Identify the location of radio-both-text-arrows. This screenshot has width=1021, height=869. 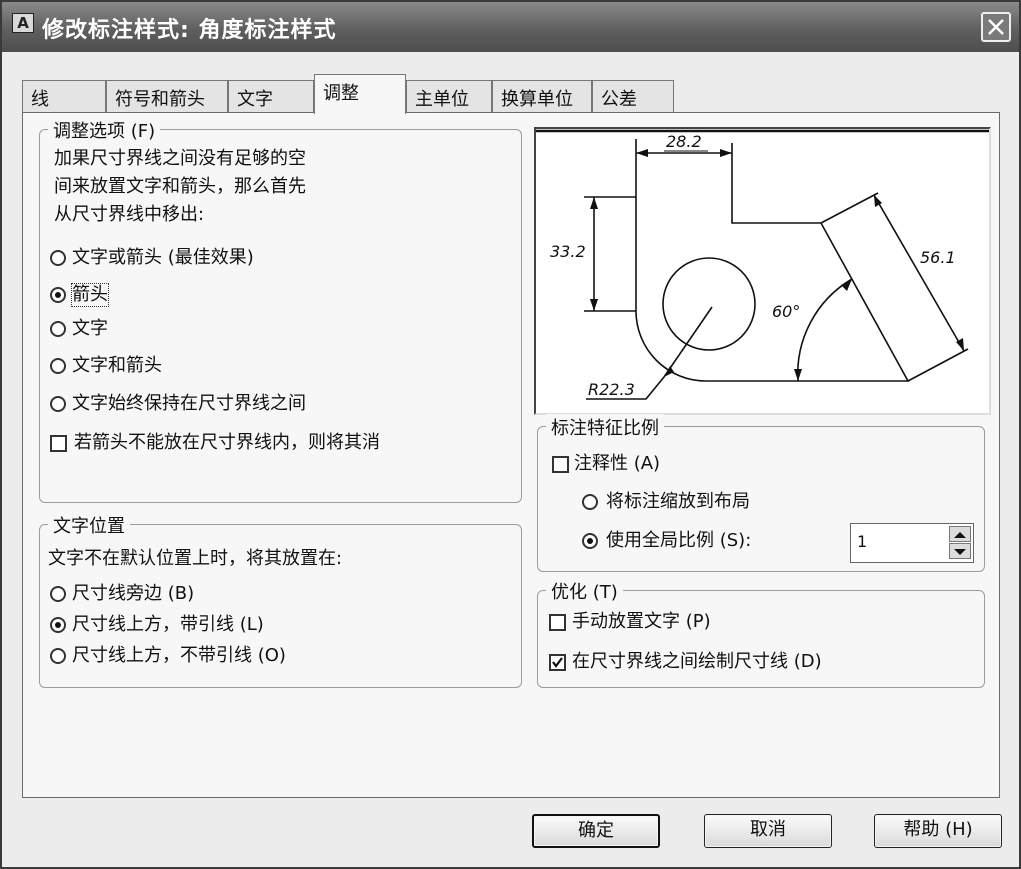
(58, 366).